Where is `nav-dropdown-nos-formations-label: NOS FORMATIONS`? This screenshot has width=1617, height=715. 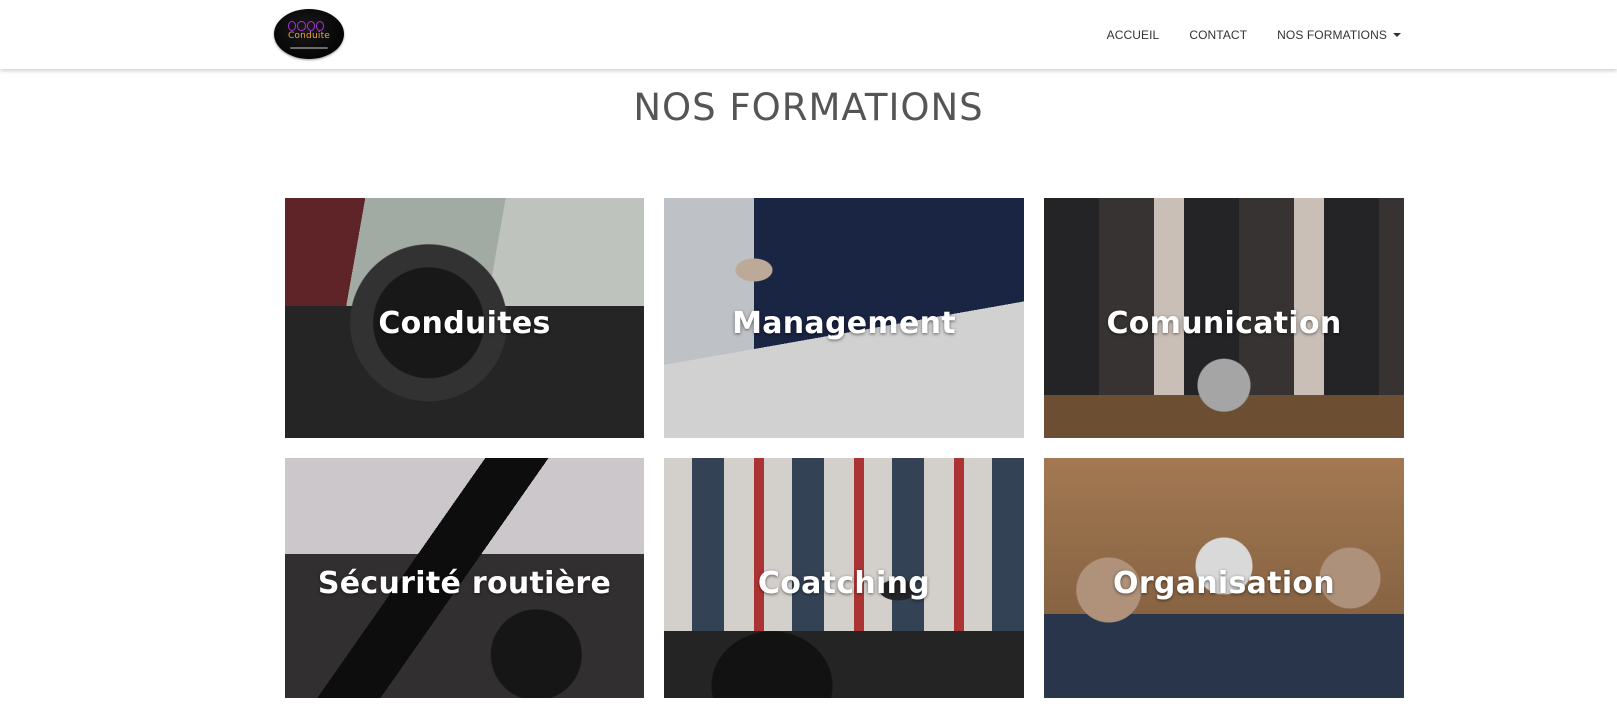 nav-dropdown-nos-formations-label: NOS FORMATIONS is located at coordinates (1332, 34).